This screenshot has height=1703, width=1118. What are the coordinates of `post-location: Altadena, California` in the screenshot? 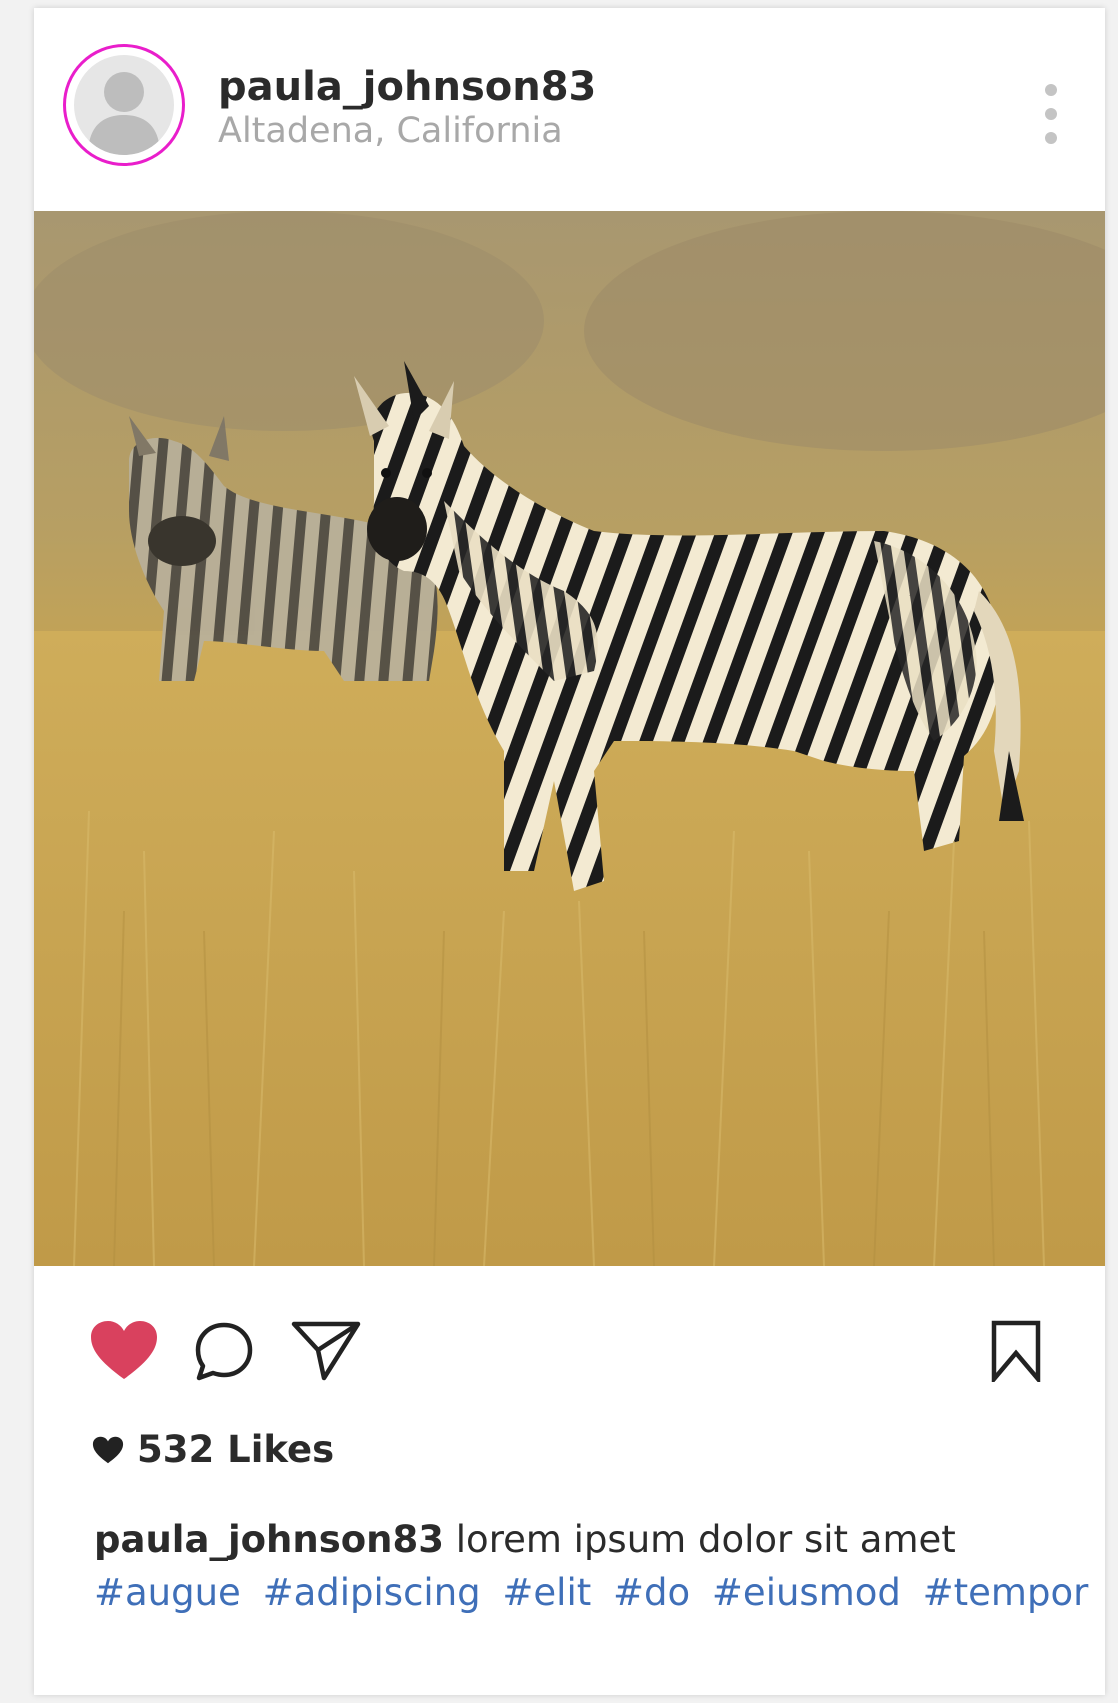 It's located at (390, 131).